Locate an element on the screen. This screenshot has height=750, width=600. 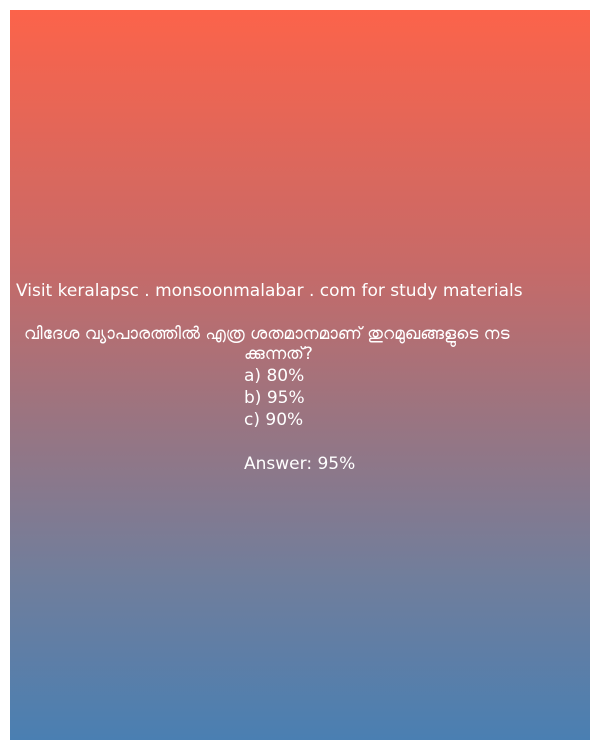
question-text-line2: ക്കുന്നത്? is located at coordinates (278, 354).